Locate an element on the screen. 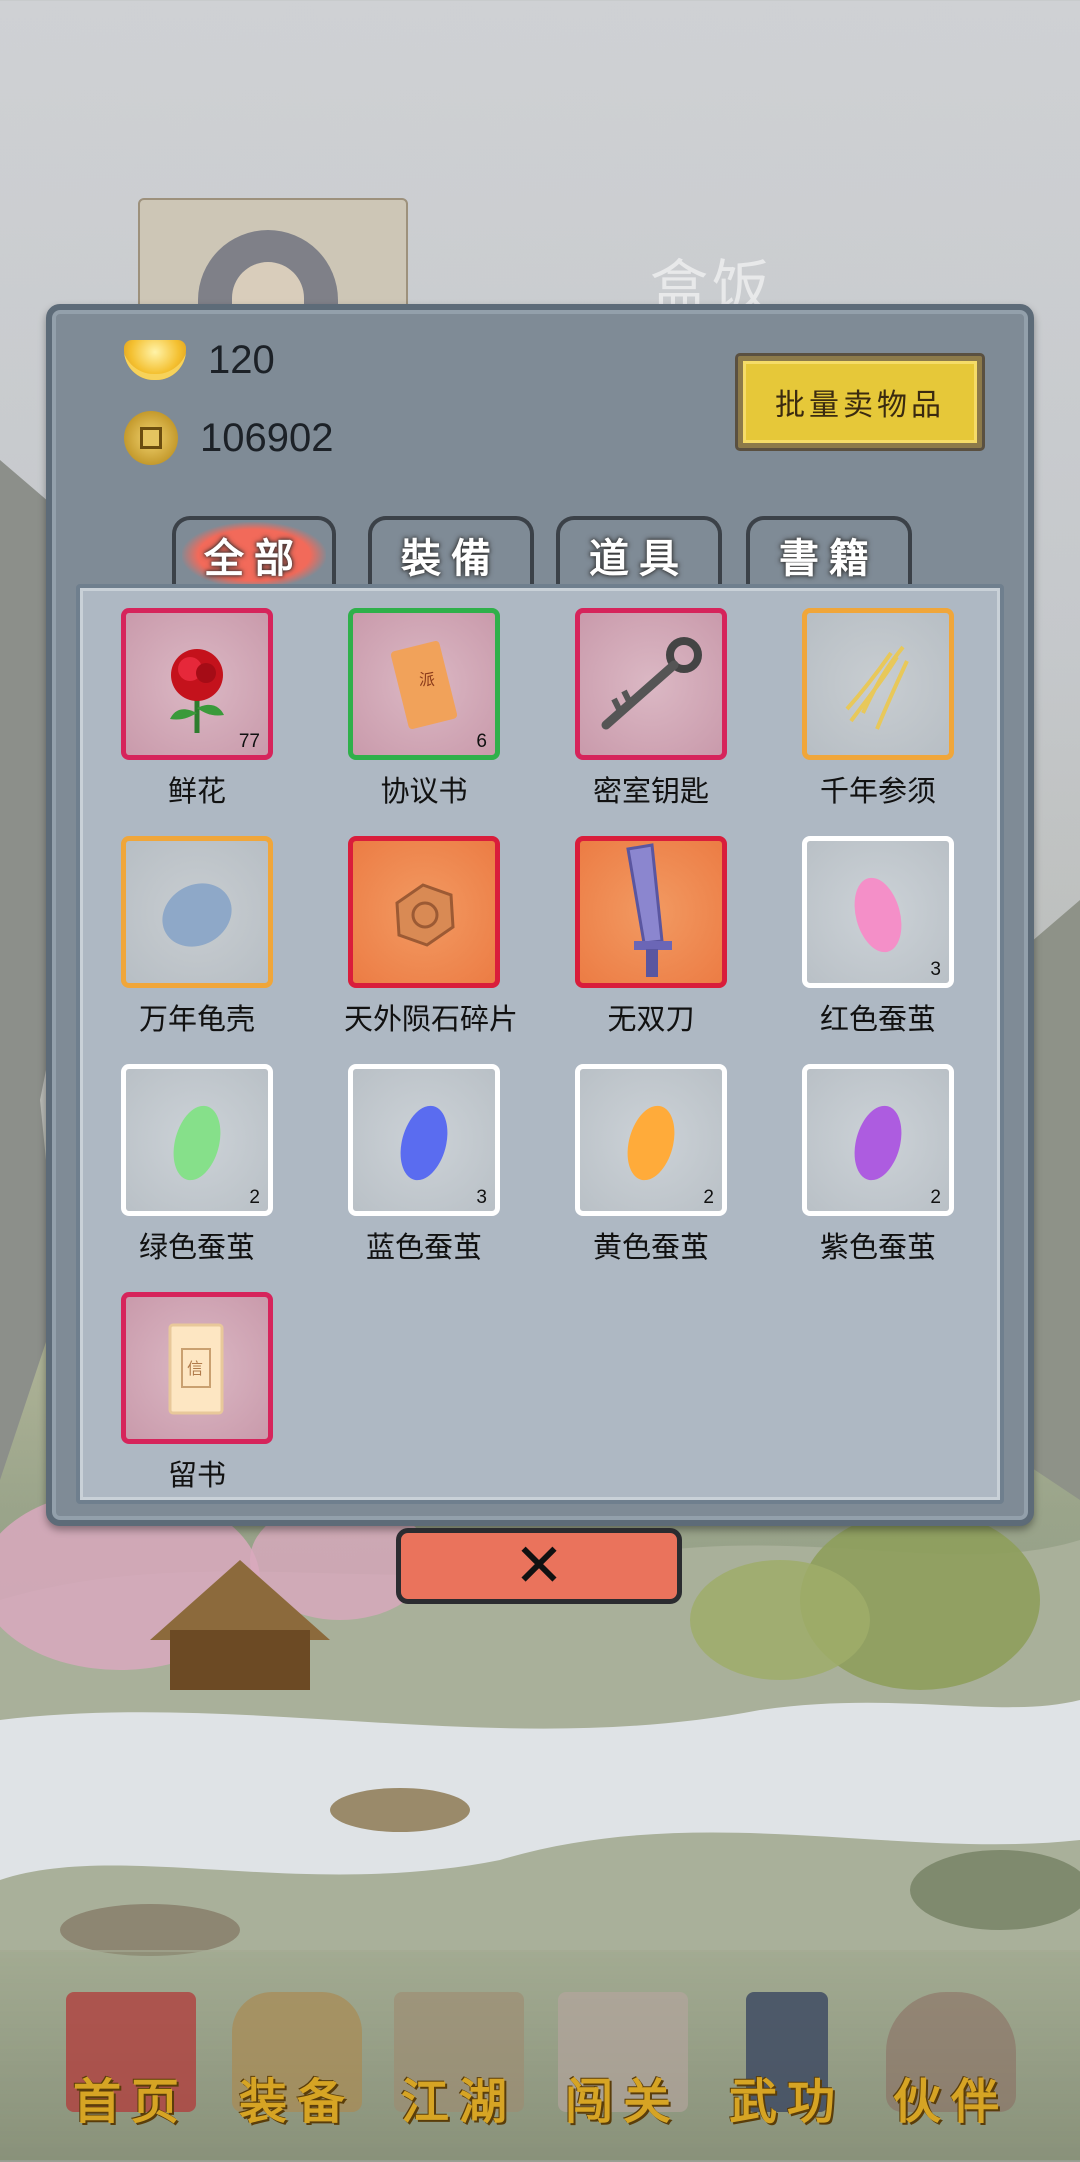 The image size is (1080, 2162). item-slot: 2 紫色蚕茧 is located at coordinates (878, 1165).